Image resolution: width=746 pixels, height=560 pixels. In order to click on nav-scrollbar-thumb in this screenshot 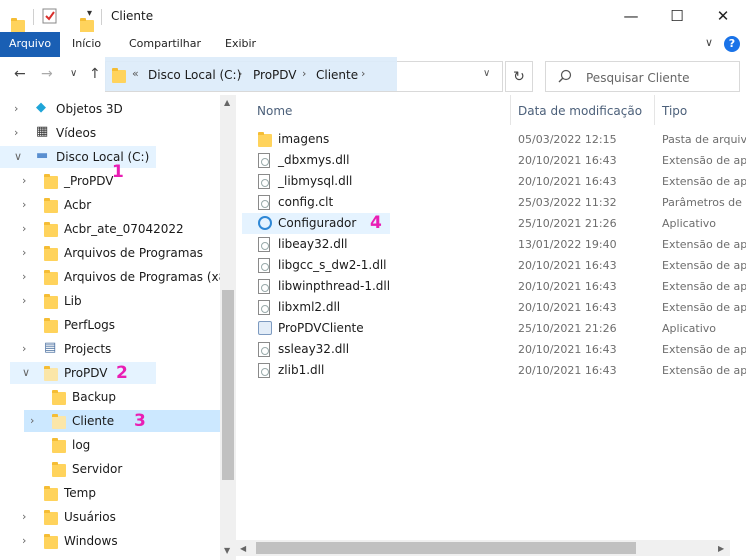, I will do `click(228, 385)`.